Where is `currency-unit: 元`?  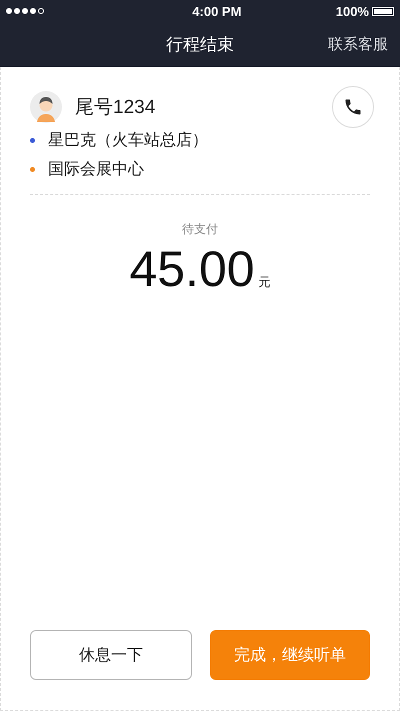 currency-unit: 元 is located at coordinates (264, 282).